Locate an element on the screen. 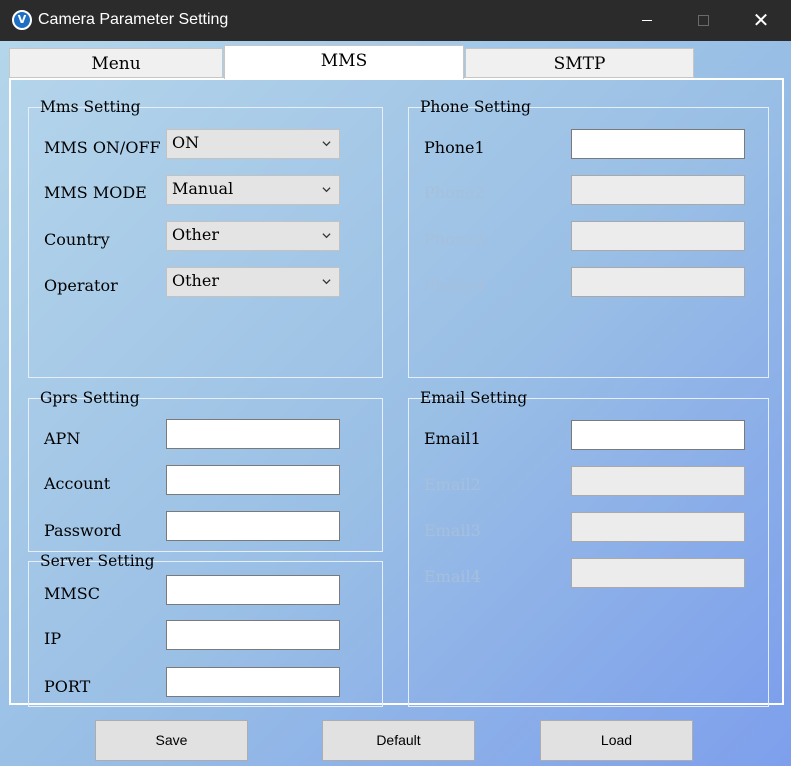 The height and width of the screenshot is (766, 791). mms-setting-title: Mms Setting is located at coordinates (90, 107).